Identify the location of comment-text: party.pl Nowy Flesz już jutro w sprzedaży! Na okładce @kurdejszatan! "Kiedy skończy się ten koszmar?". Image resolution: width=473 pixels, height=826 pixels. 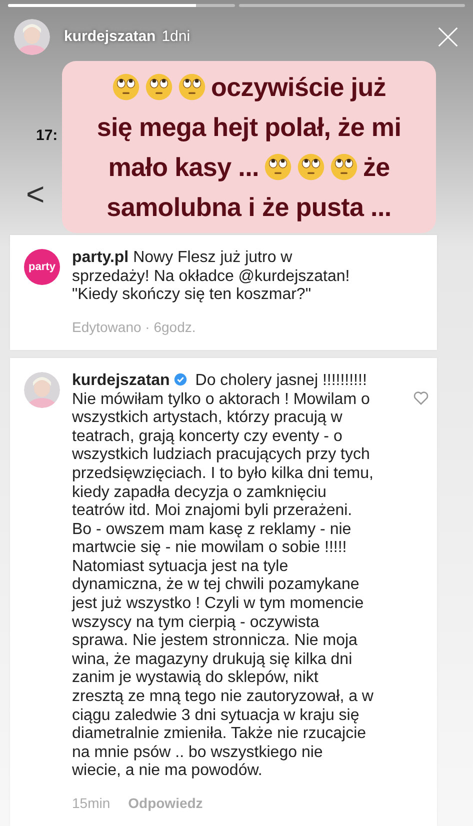
(211, 277).